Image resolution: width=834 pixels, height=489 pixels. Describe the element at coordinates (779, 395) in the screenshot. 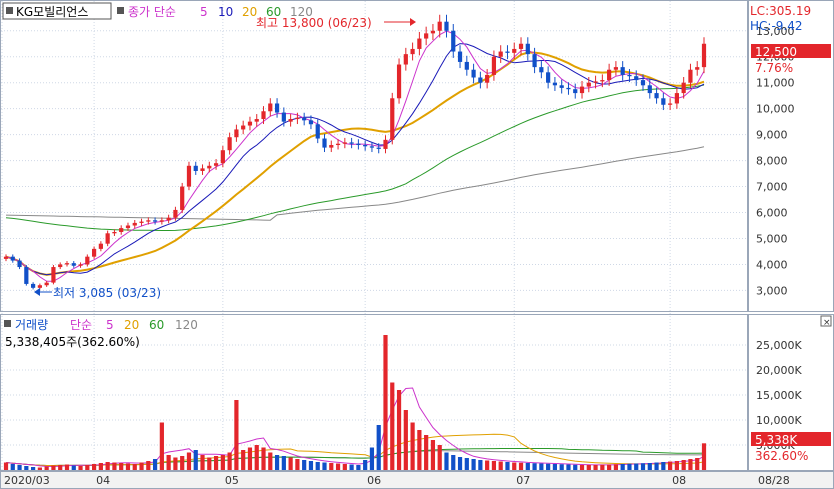

I see `volume-tick-label: 15,000K` at that location.